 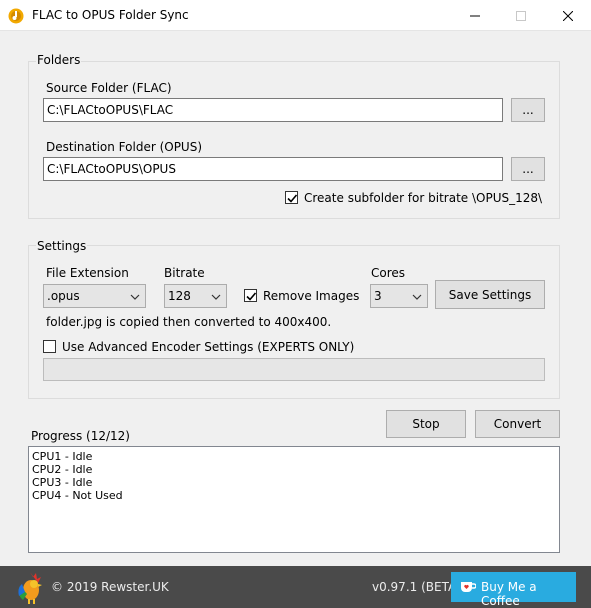 I want to click on cores-select: 3, so click(x=399, y=296).